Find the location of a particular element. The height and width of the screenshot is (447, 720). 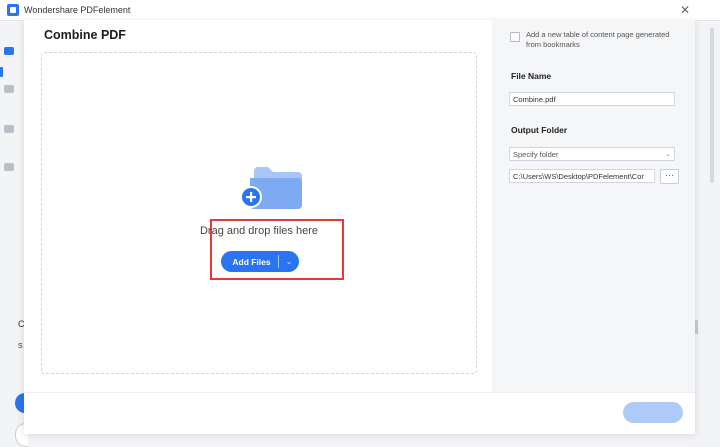

folder-plus-icon is located at coordinates (271, 188).